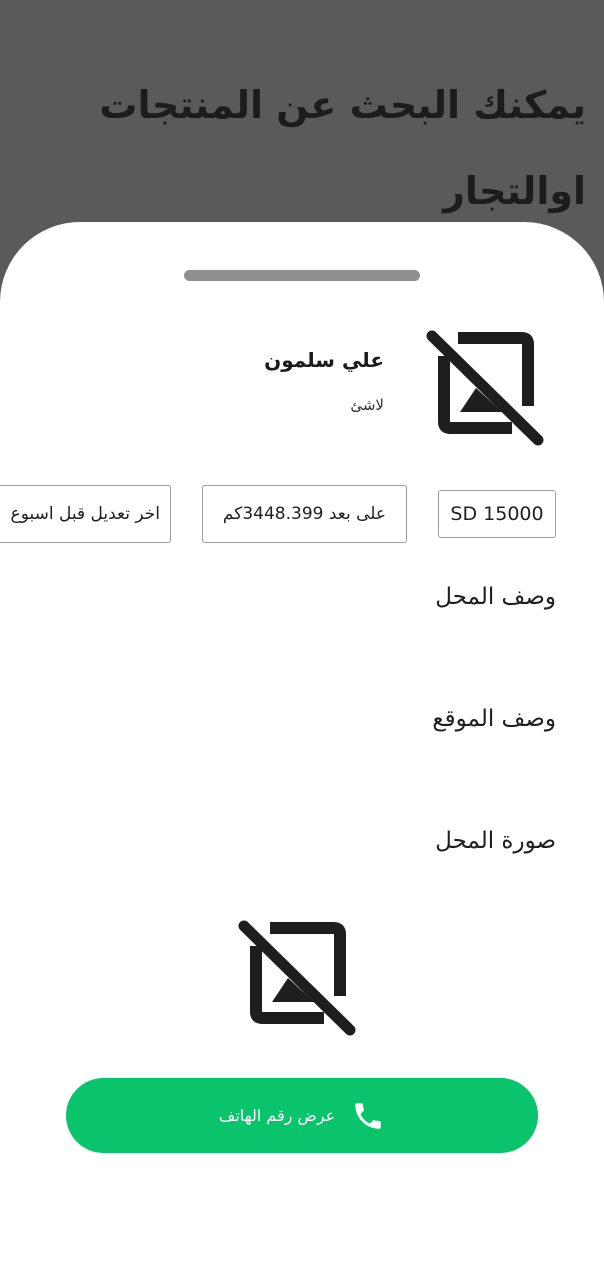  Describe the element at coordinates (368, 1115) in the screenshot. I see `phone-icon` at that location.